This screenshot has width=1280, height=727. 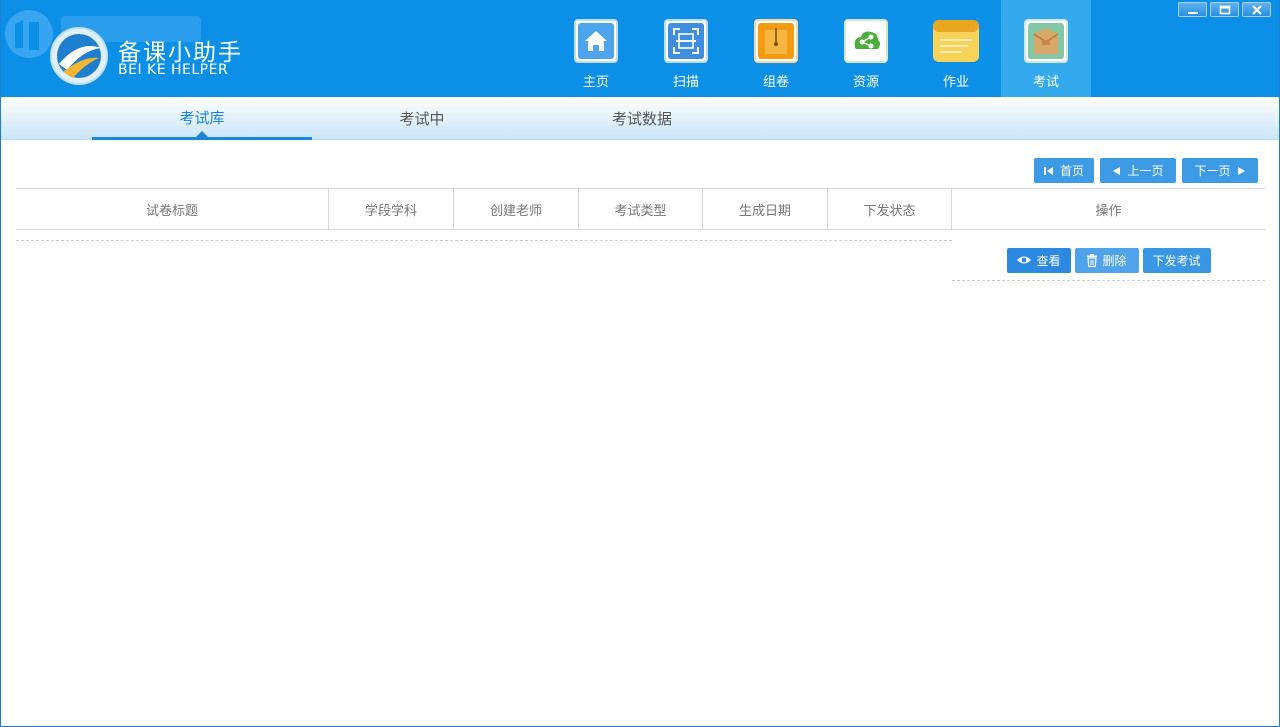 I want to click on first-page-button: 首页, so click(x=1064, y=170).